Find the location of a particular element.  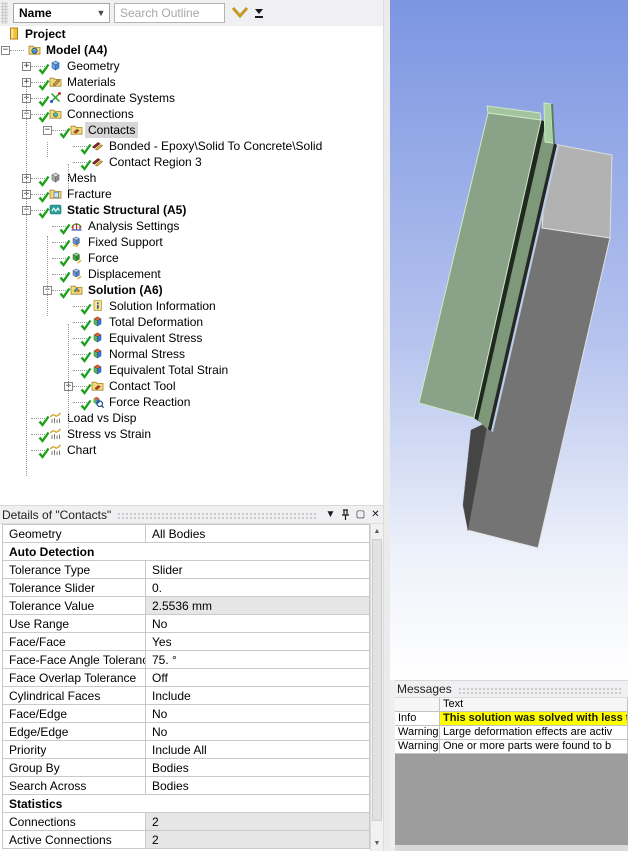

outline-toolbar: Name ▼ is located at coordinates (191, 13).